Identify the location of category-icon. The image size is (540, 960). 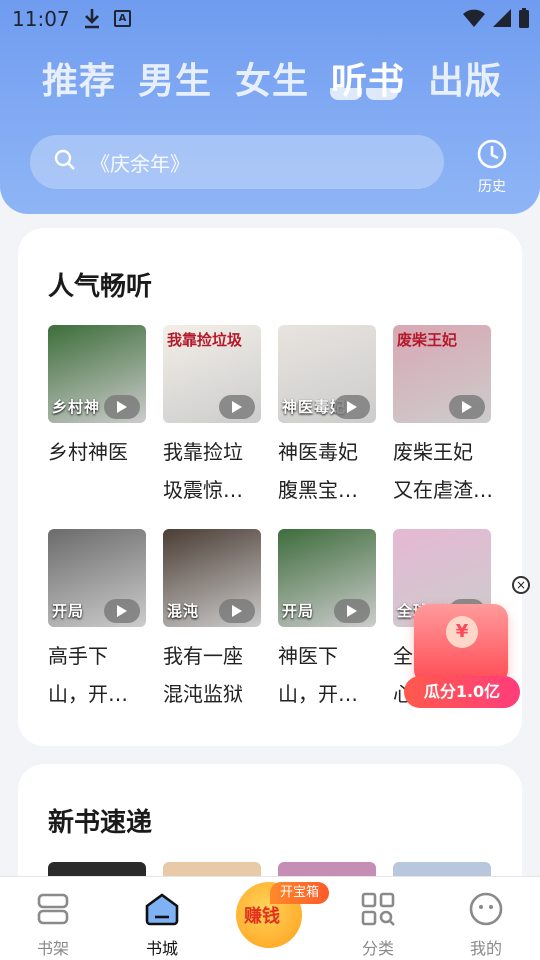
(378, 909).